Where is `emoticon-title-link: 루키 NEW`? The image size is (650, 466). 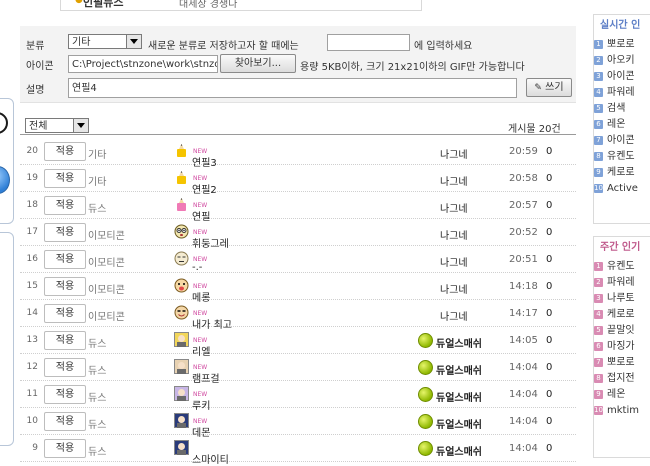
emoticon-title-link: 루키 NEW is located at coordinates (201, 400).